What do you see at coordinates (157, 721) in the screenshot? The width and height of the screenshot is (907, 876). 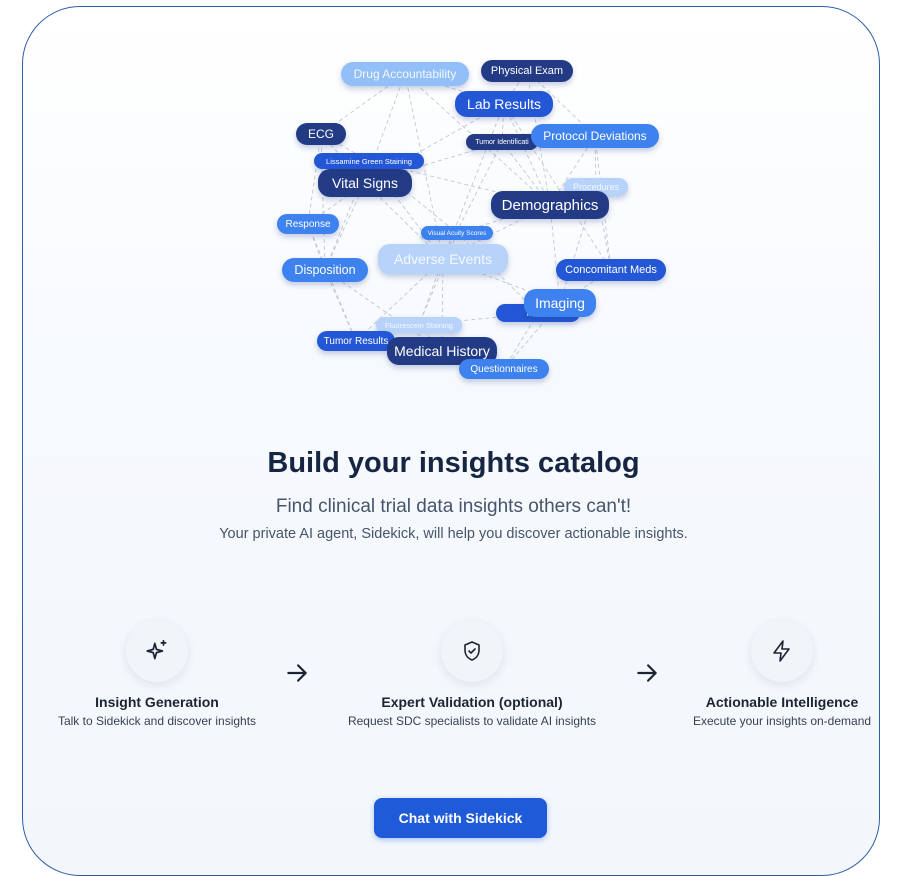 I see `step-description: Talk to Sidekick and discover insights` at bounding box center [157, 721].